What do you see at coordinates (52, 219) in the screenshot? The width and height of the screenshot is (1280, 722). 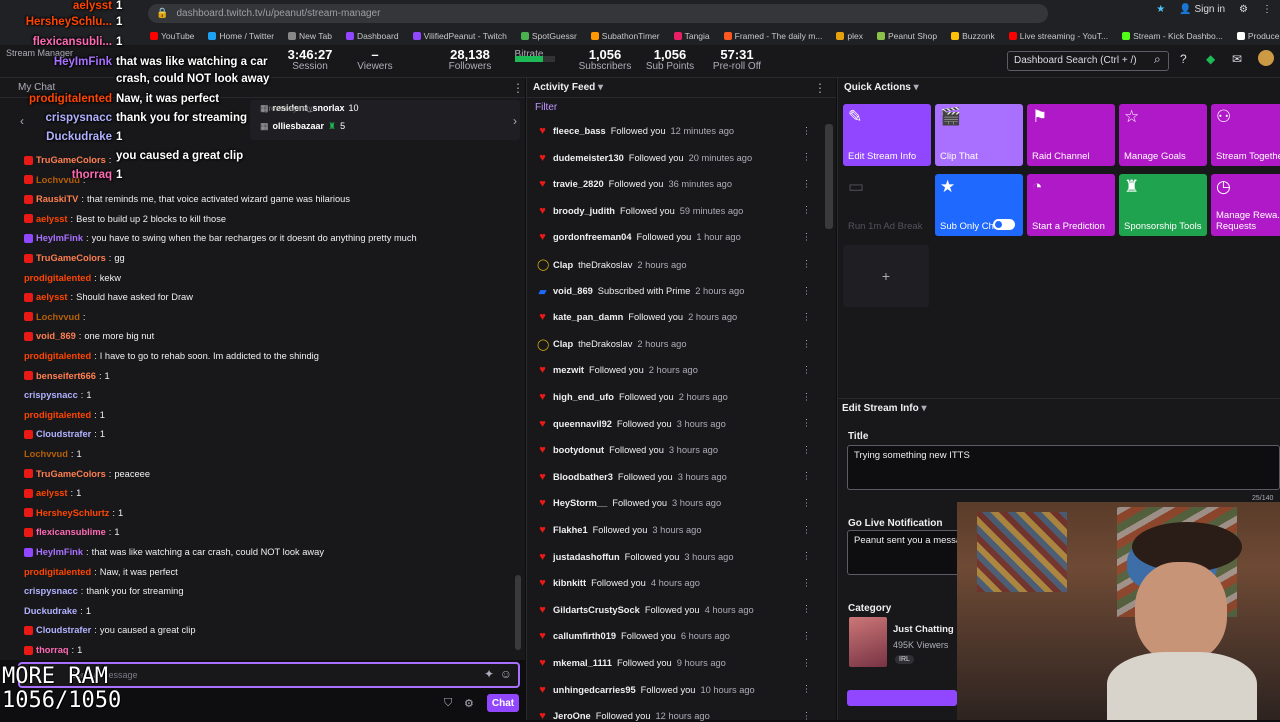 I see `chat-username: aelysst` at bounding box center [52, 219].